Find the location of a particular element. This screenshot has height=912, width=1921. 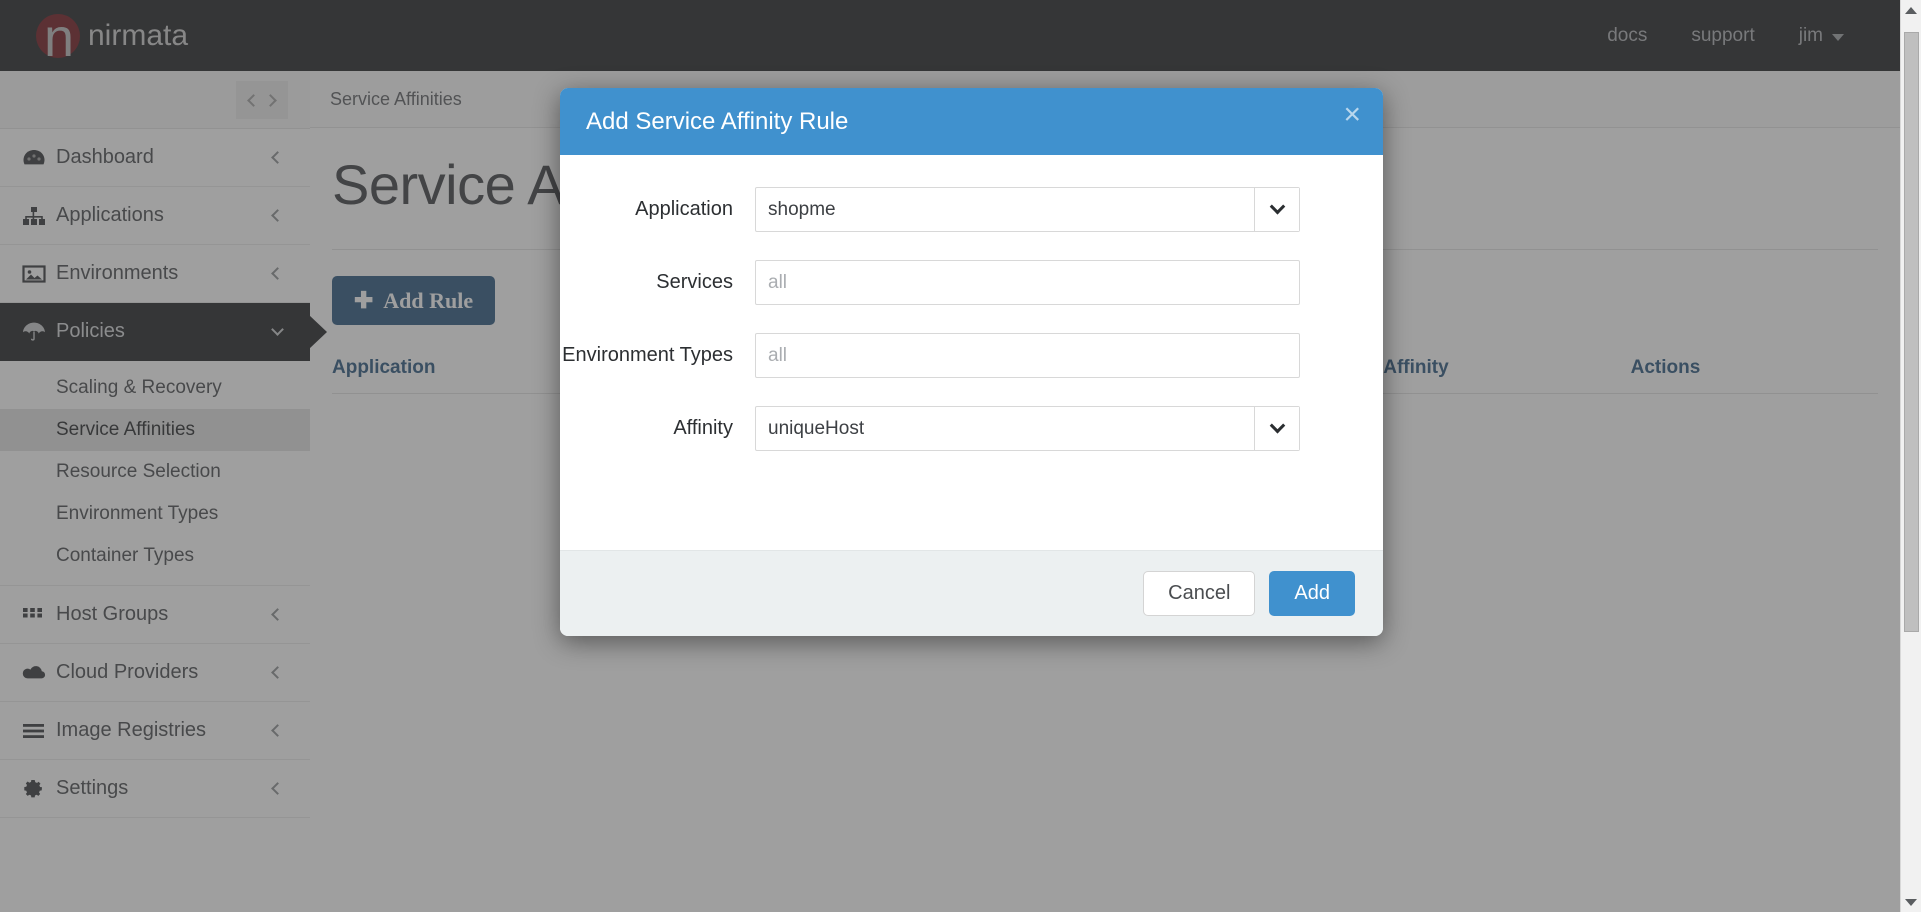

page-scrollbar is located at coordinates (1910, 456).